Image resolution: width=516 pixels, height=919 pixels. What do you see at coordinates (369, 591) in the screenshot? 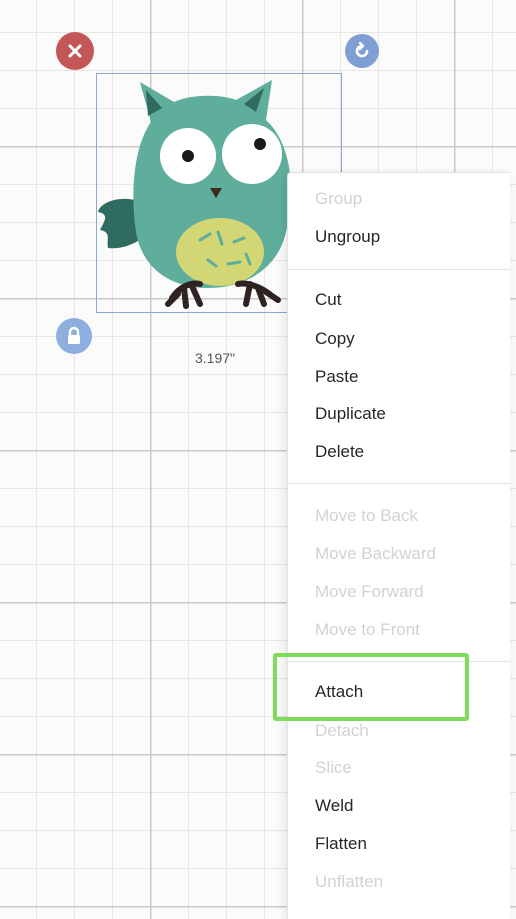
I see `menu-item-move-forward: Move Forward` at bounding box center [369, 591].